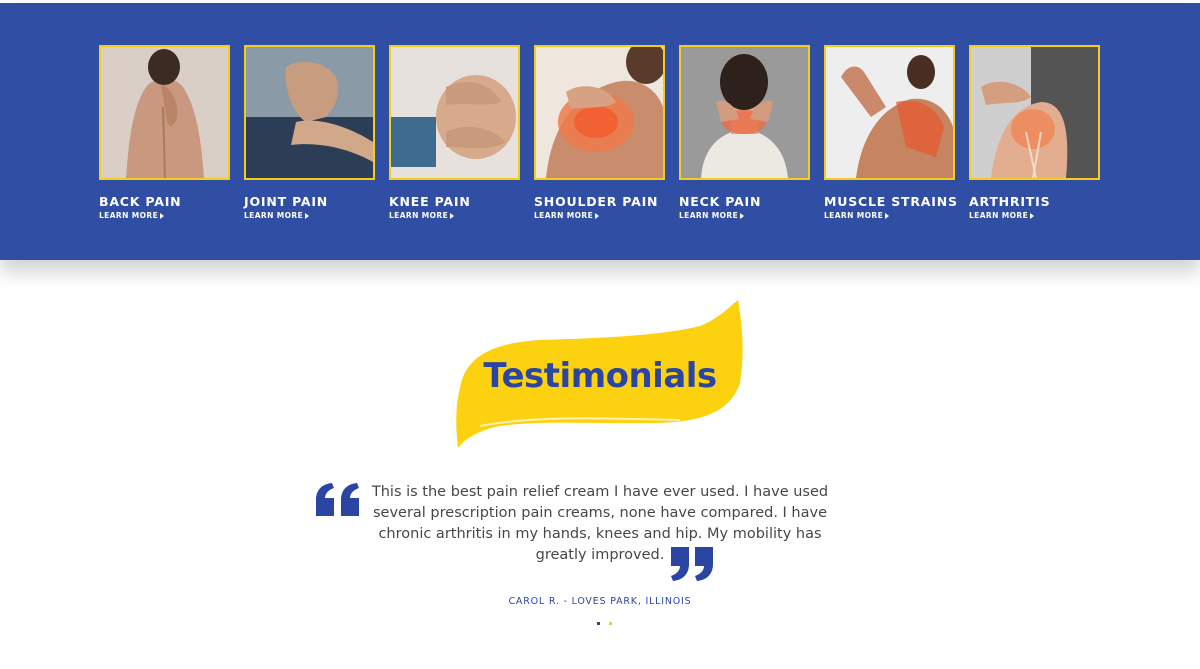 The height and width of the screenshot is (669, 1200). I want to click on muscle-strains-photo, so click(889, 112).